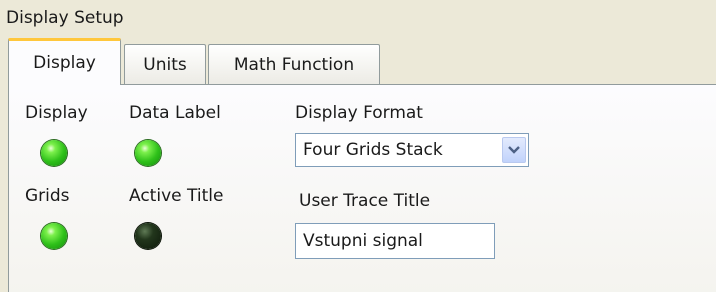  What do you see at coordinates (54, 153) in the screenshot?
I see `display-led-indicator` at bounding box center [54, 153].